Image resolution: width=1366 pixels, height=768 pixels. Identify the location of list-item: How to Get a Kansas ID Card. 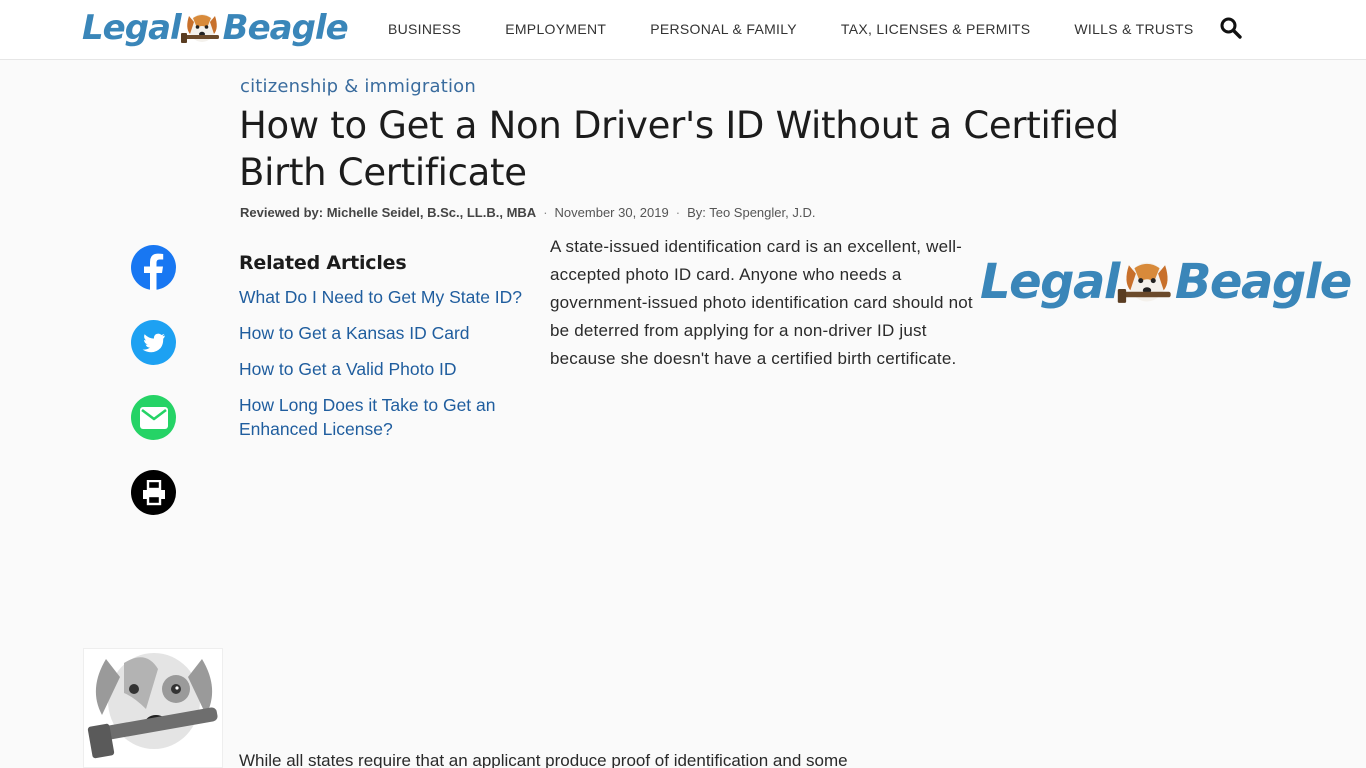
(389, 333).